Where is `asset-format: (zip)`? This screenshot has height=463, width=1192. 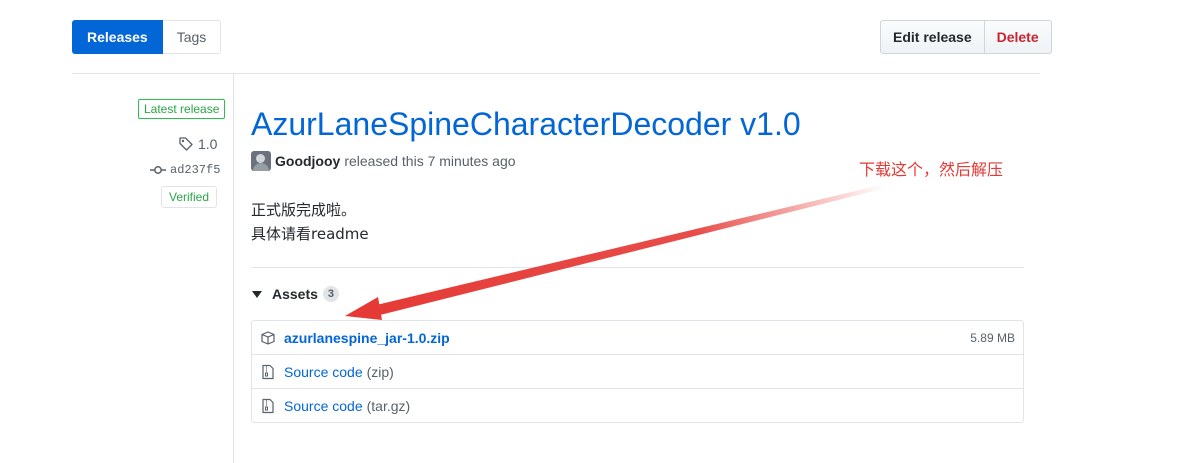 asset-format: (zip) is located at coordinates (380, 371).